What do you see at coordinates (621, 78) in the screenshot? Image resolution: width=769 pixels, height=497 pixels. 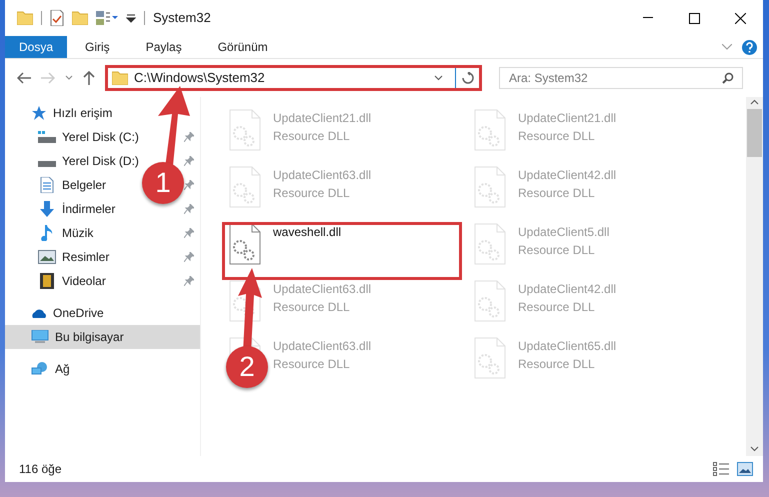 I see `search-field: Ara: System32` at bounding box center [621, 78].